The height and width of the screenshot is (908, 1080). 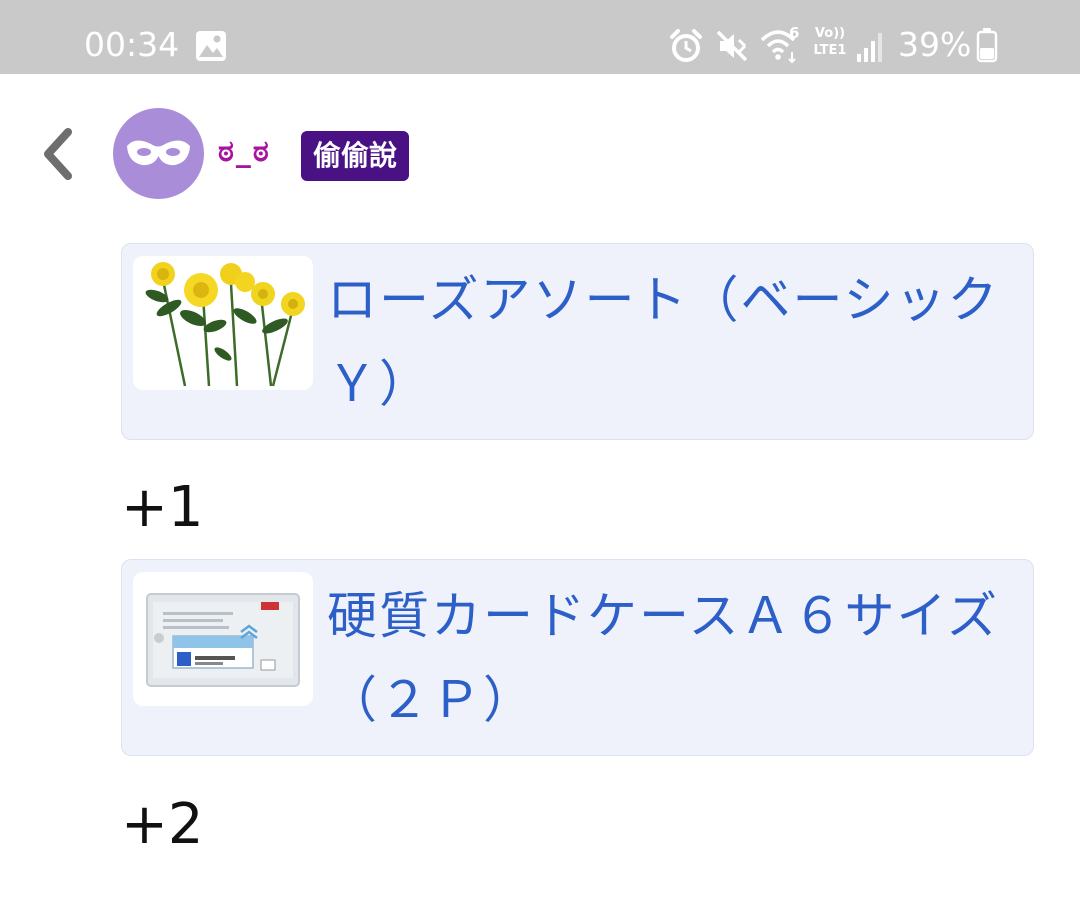 What do you see at coordinates (540, 37) in the screenshot?
I see `status-bar: 00:34 6 Vo)) LTE1 39%` at bounding box center [540, 37].